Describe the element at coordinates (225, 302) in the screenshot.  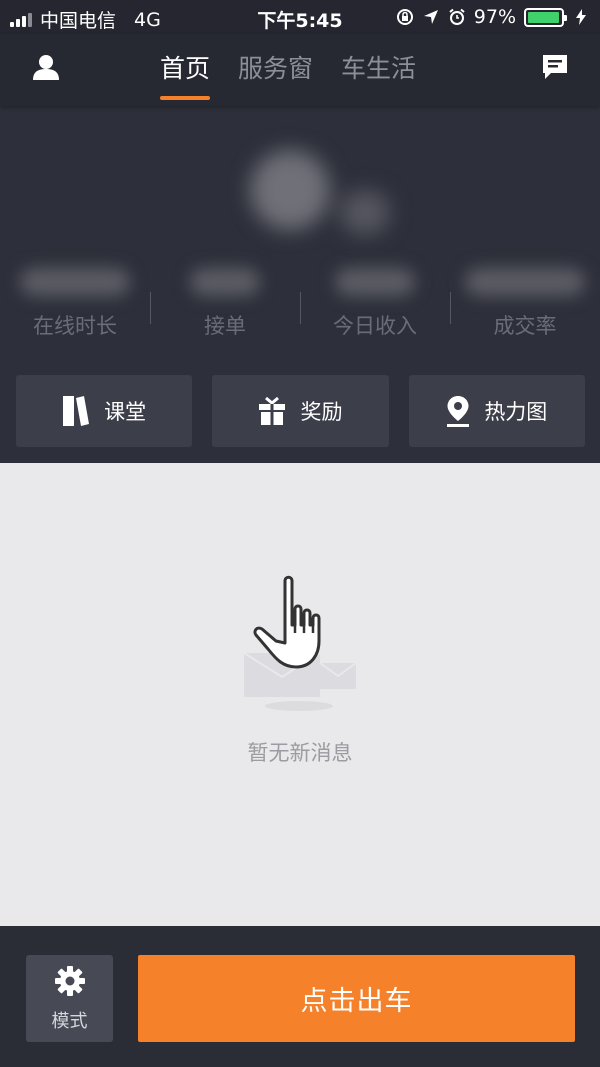
I see `stat-orders: 接单` at that location.